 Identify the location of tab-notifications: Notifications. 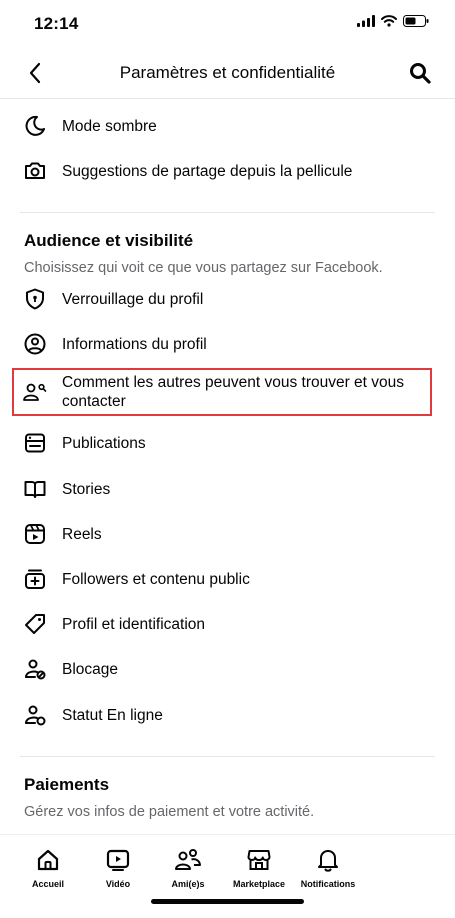
(328, 867).